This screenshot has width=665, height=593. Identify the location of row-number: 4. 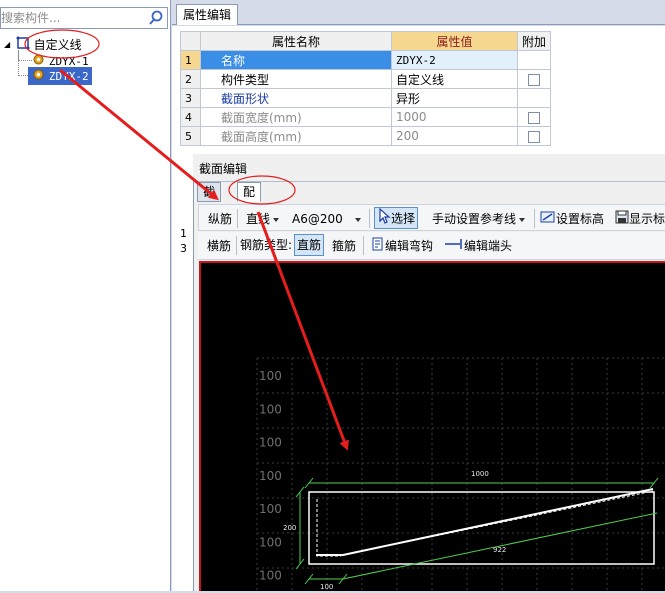
(190, 117).